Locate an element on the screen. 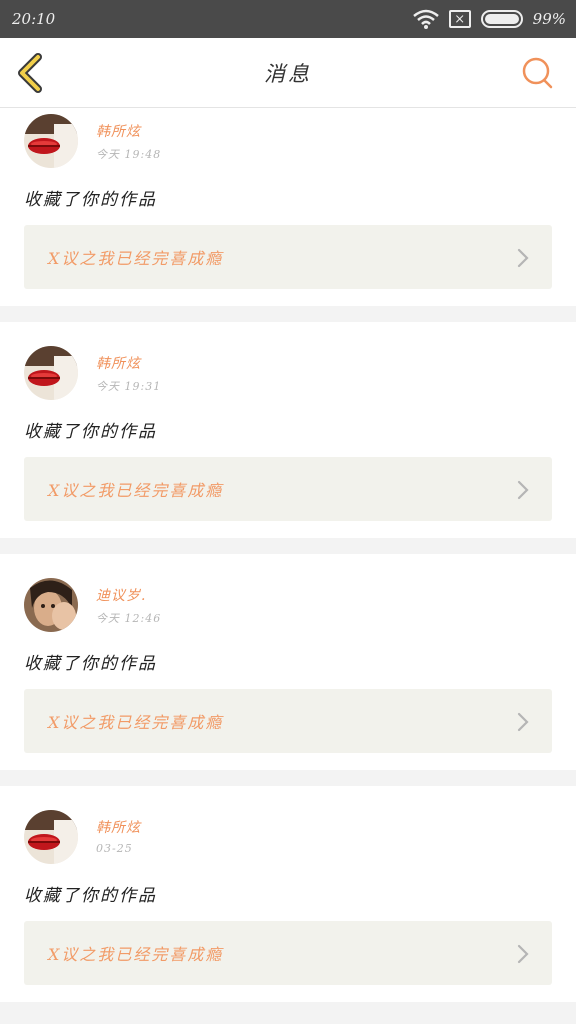  message-time: 03-25 is located at coordinates (114, 848).